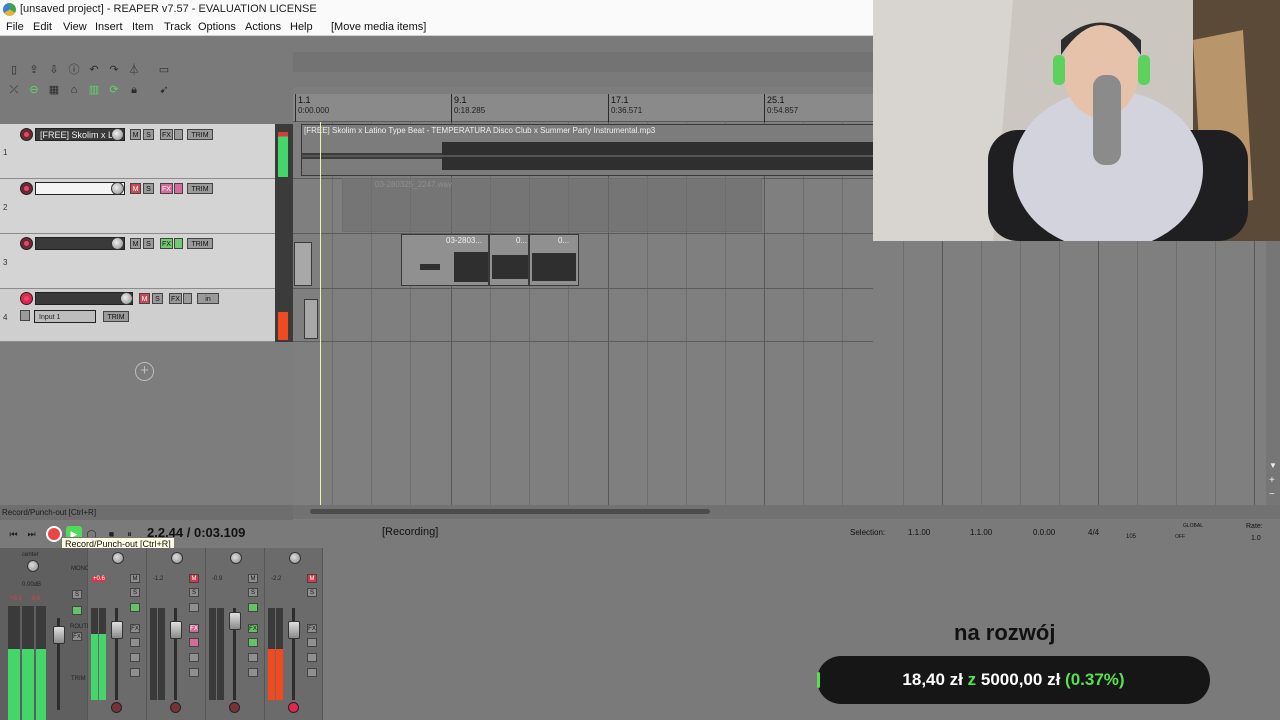 This screenshot has height=720, width=1280. Describe the element at coordinates (1076, 373) in the screenshot. I see `arrange-view-right` at that location.